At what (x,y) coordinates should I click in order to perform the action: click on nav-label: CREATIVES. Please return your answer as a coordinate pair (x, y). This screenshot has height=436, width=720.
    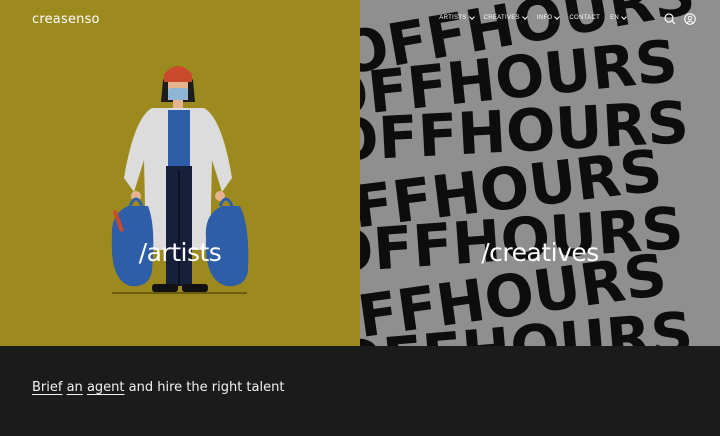
    Looking at the image, I should click on (501, 18).